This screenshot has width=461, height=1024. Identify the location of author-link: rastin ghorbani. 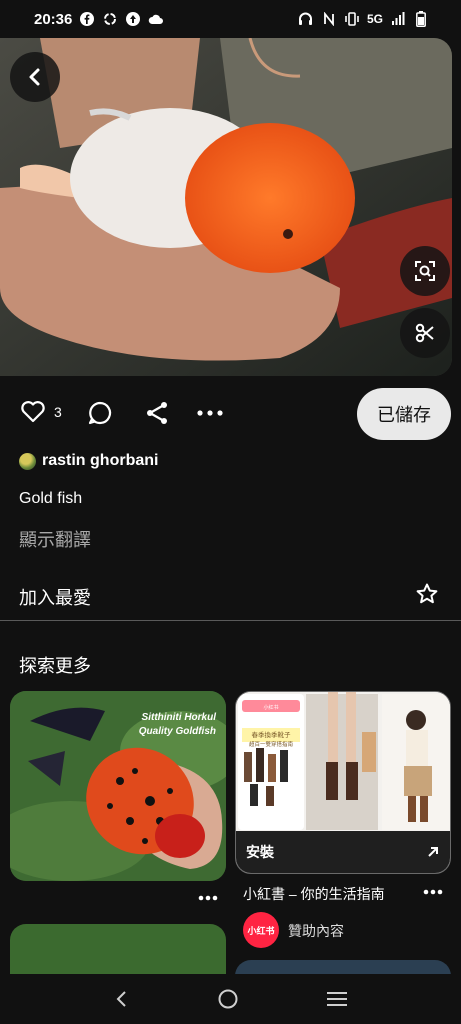
(88, 461).